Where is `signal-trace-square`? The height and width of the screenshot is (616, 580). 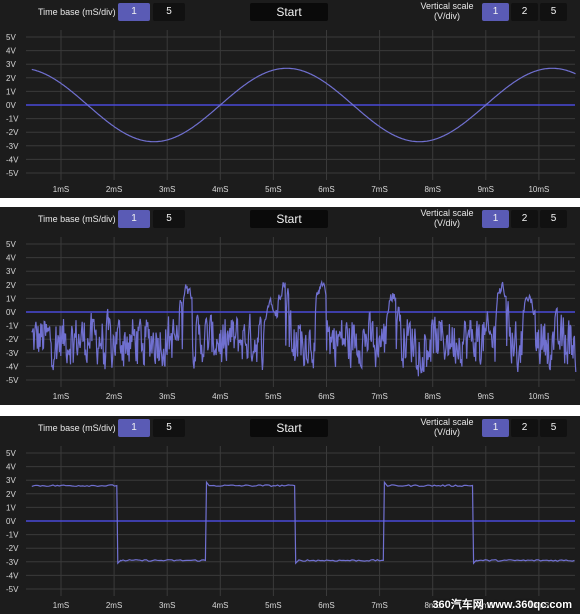 signal-trace-square is located at coordinates (303, 522).